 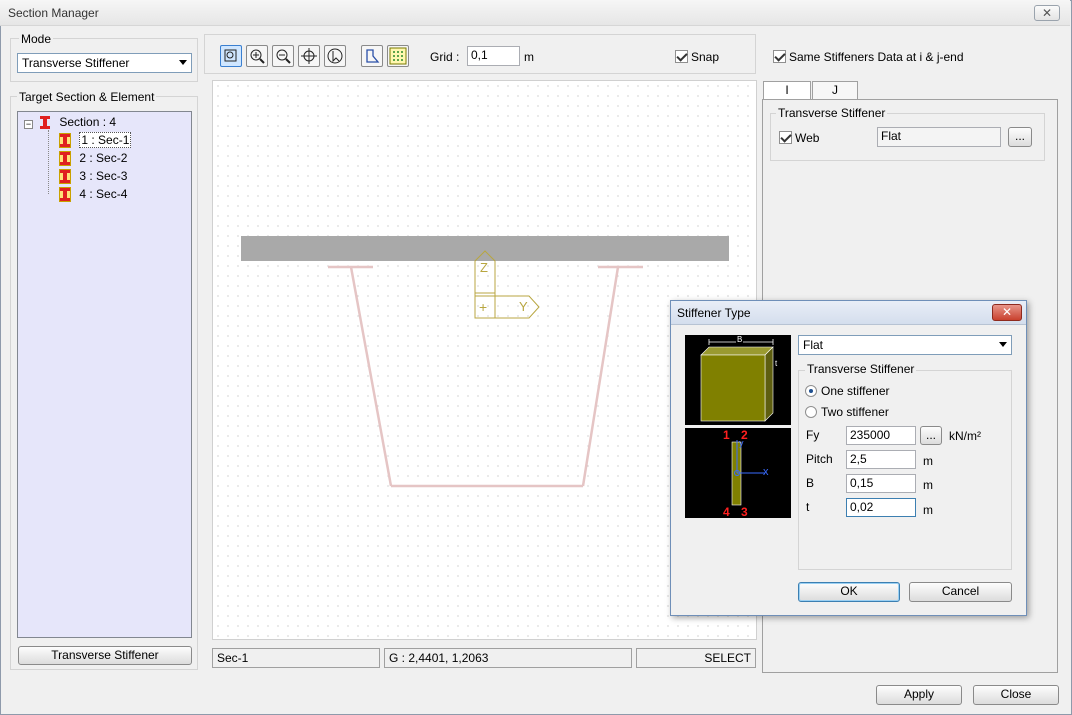 What do you see at coordinates (810, 483) in the screenshot?
I see `b-label: B` at bounding box center [810, 483].